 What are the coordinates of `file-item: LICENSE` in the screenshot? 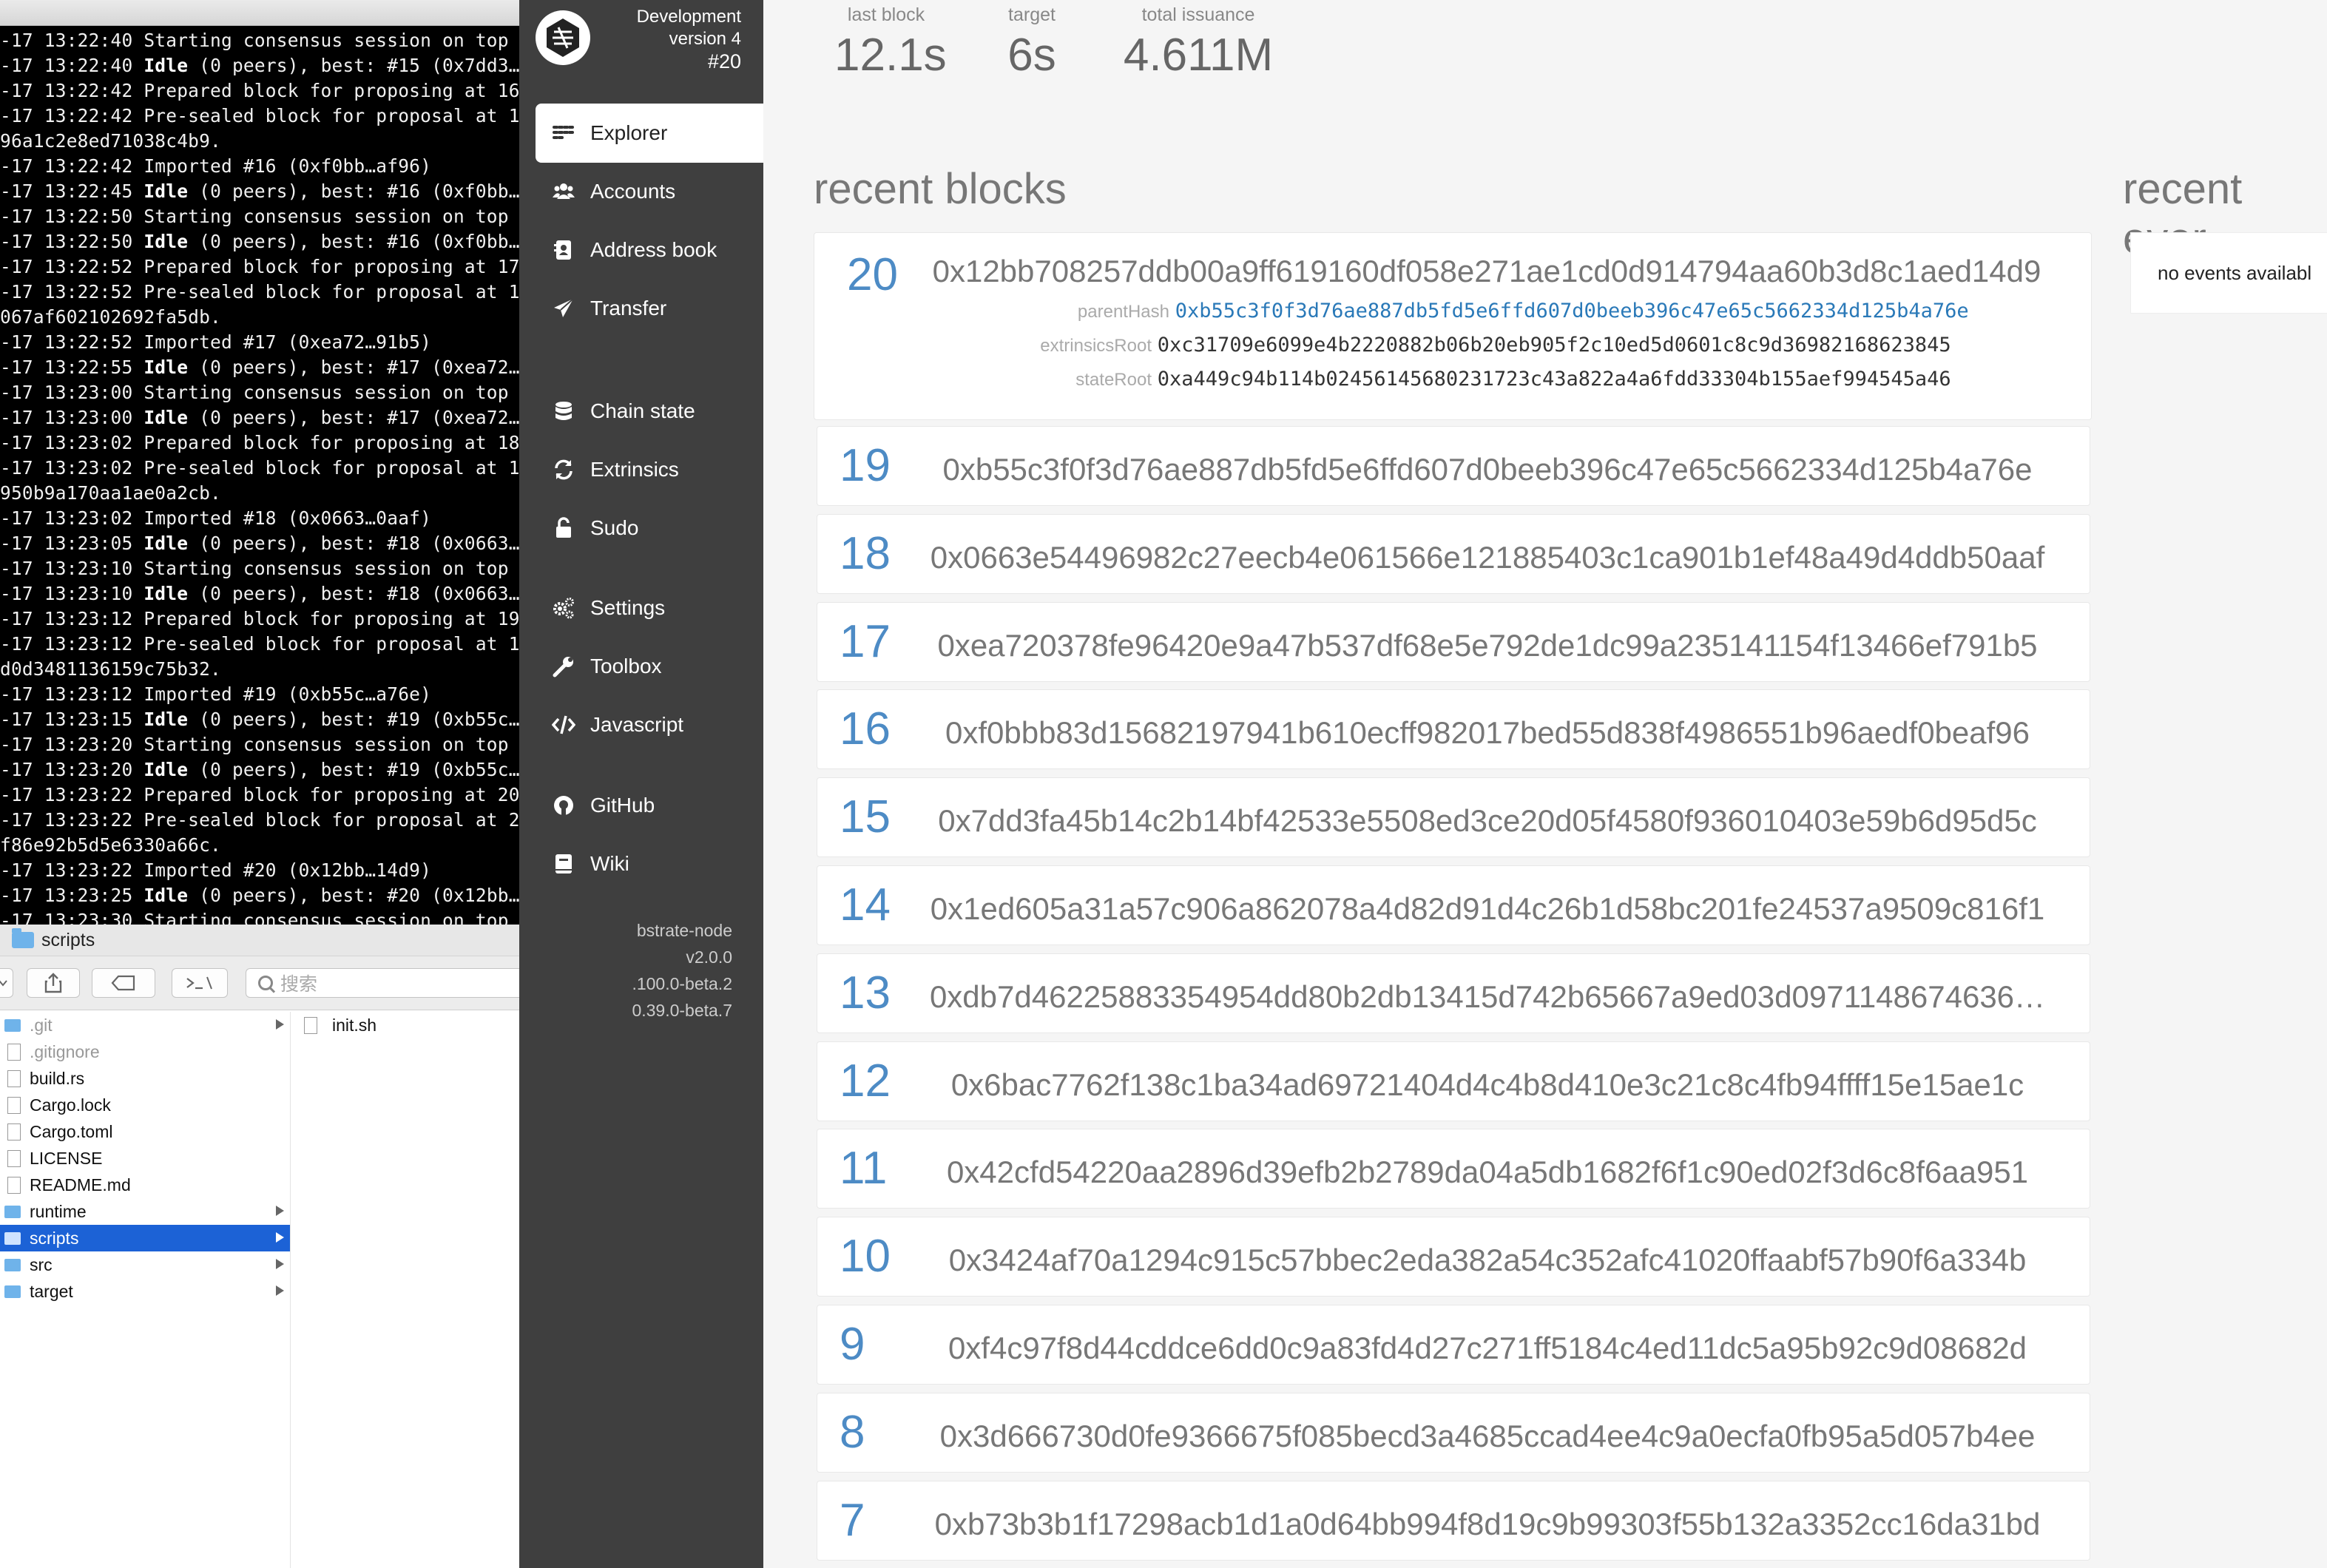 It's located at (145, 1158).